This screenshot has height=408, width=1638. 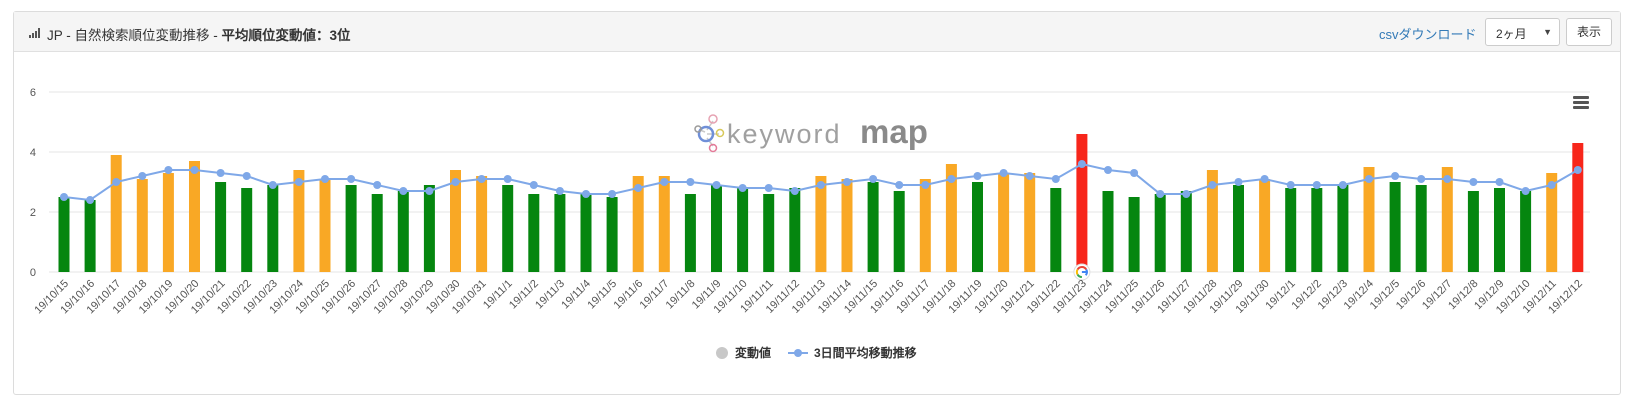 What do you see at coordinates (690, 233) in the screenshot?
I see `bar-19/11/8` at bounding box center [690, 233].